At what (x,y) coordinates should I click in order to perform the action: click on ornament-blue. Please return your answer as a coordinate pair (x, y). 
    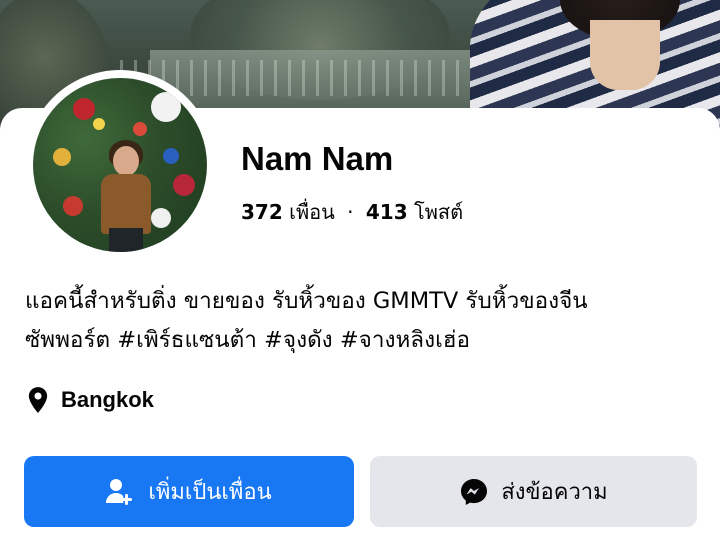
    Looking at the image, I should click on (171, 156).